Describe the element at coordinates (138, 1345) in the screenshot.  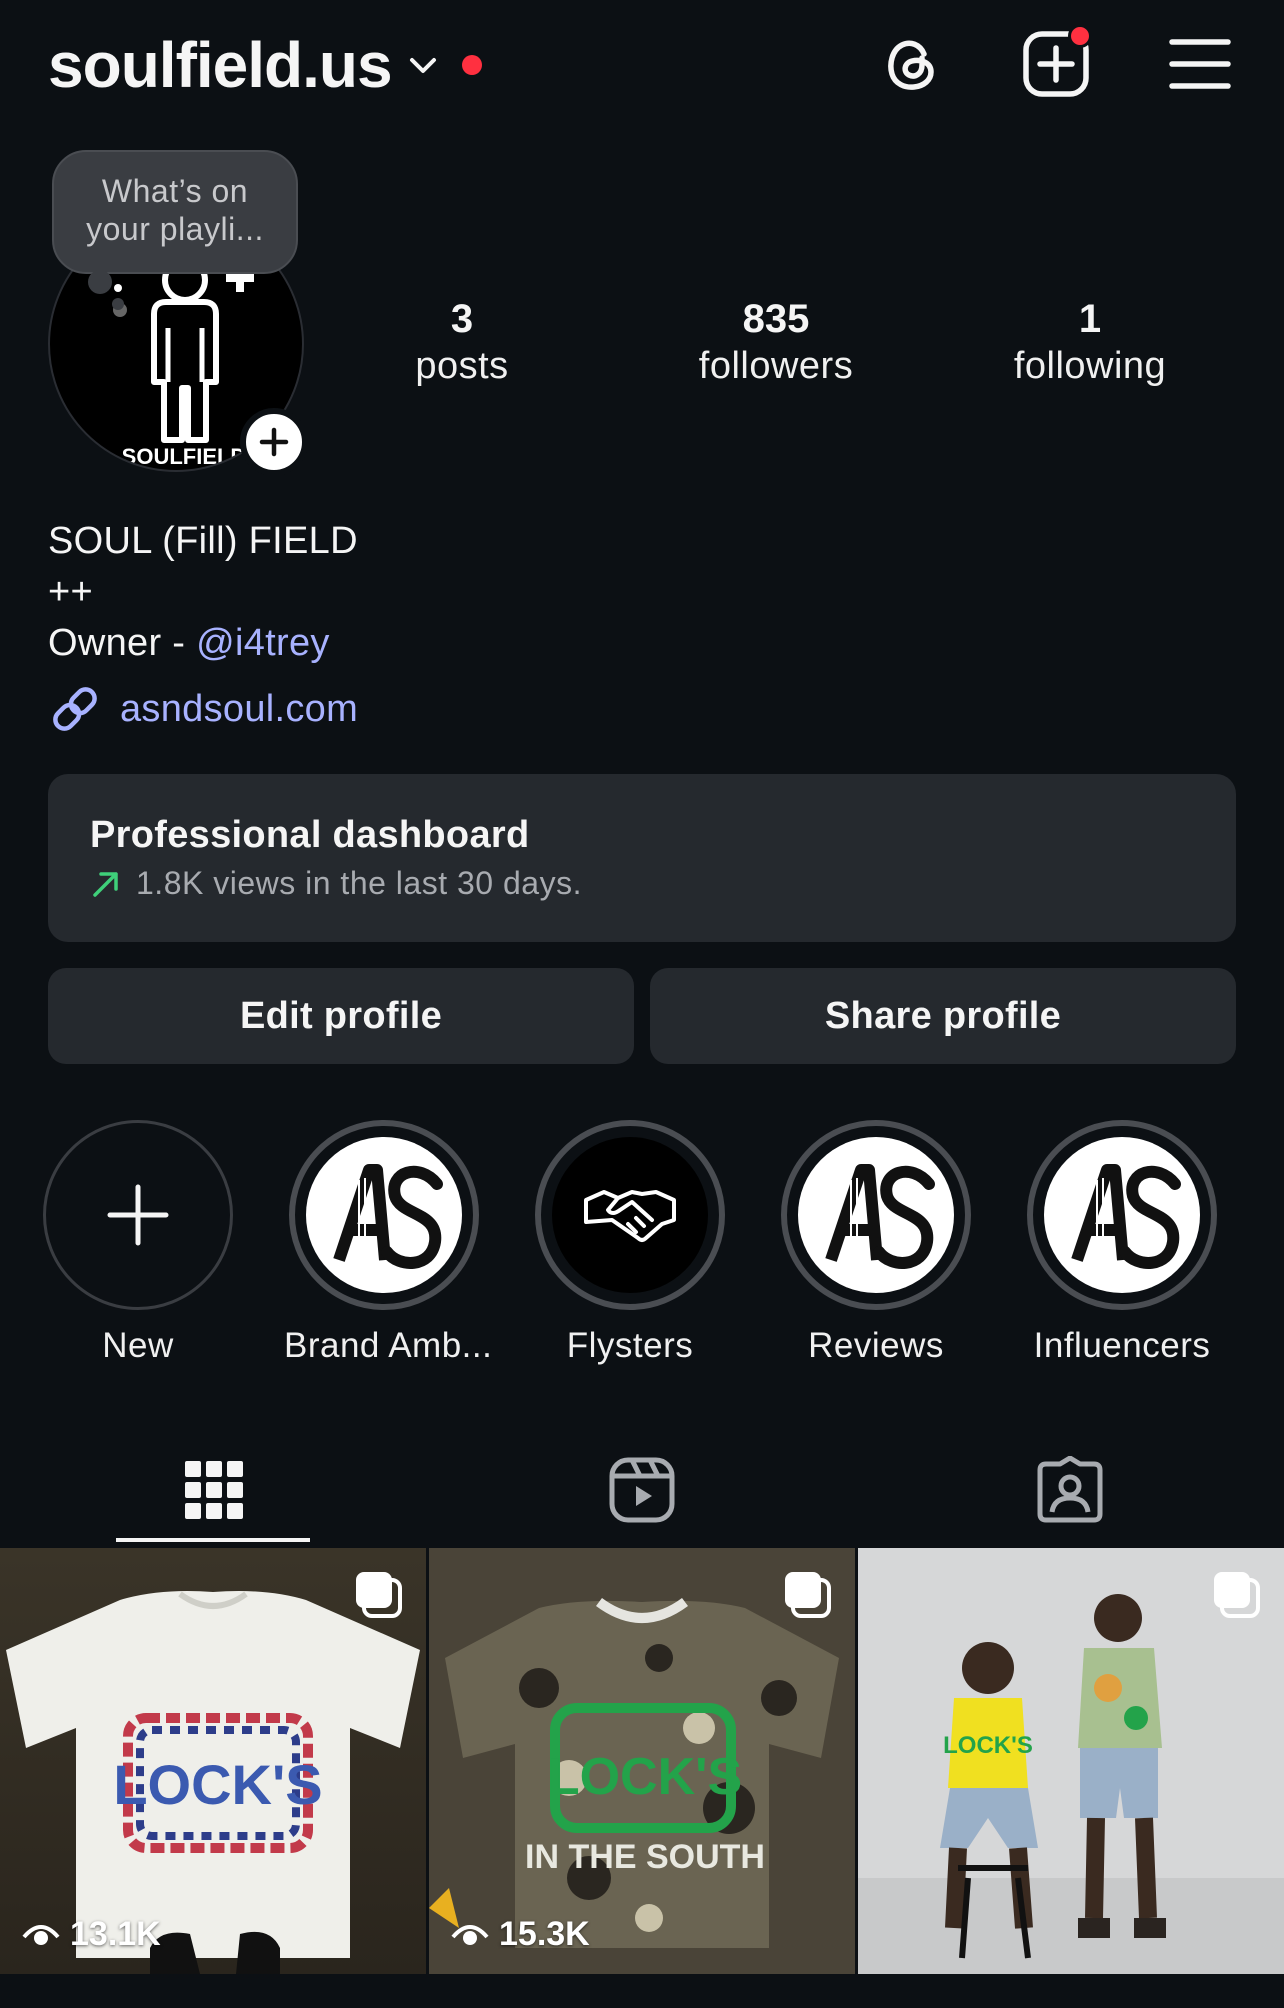
I see `highlight-label: New` at that location.